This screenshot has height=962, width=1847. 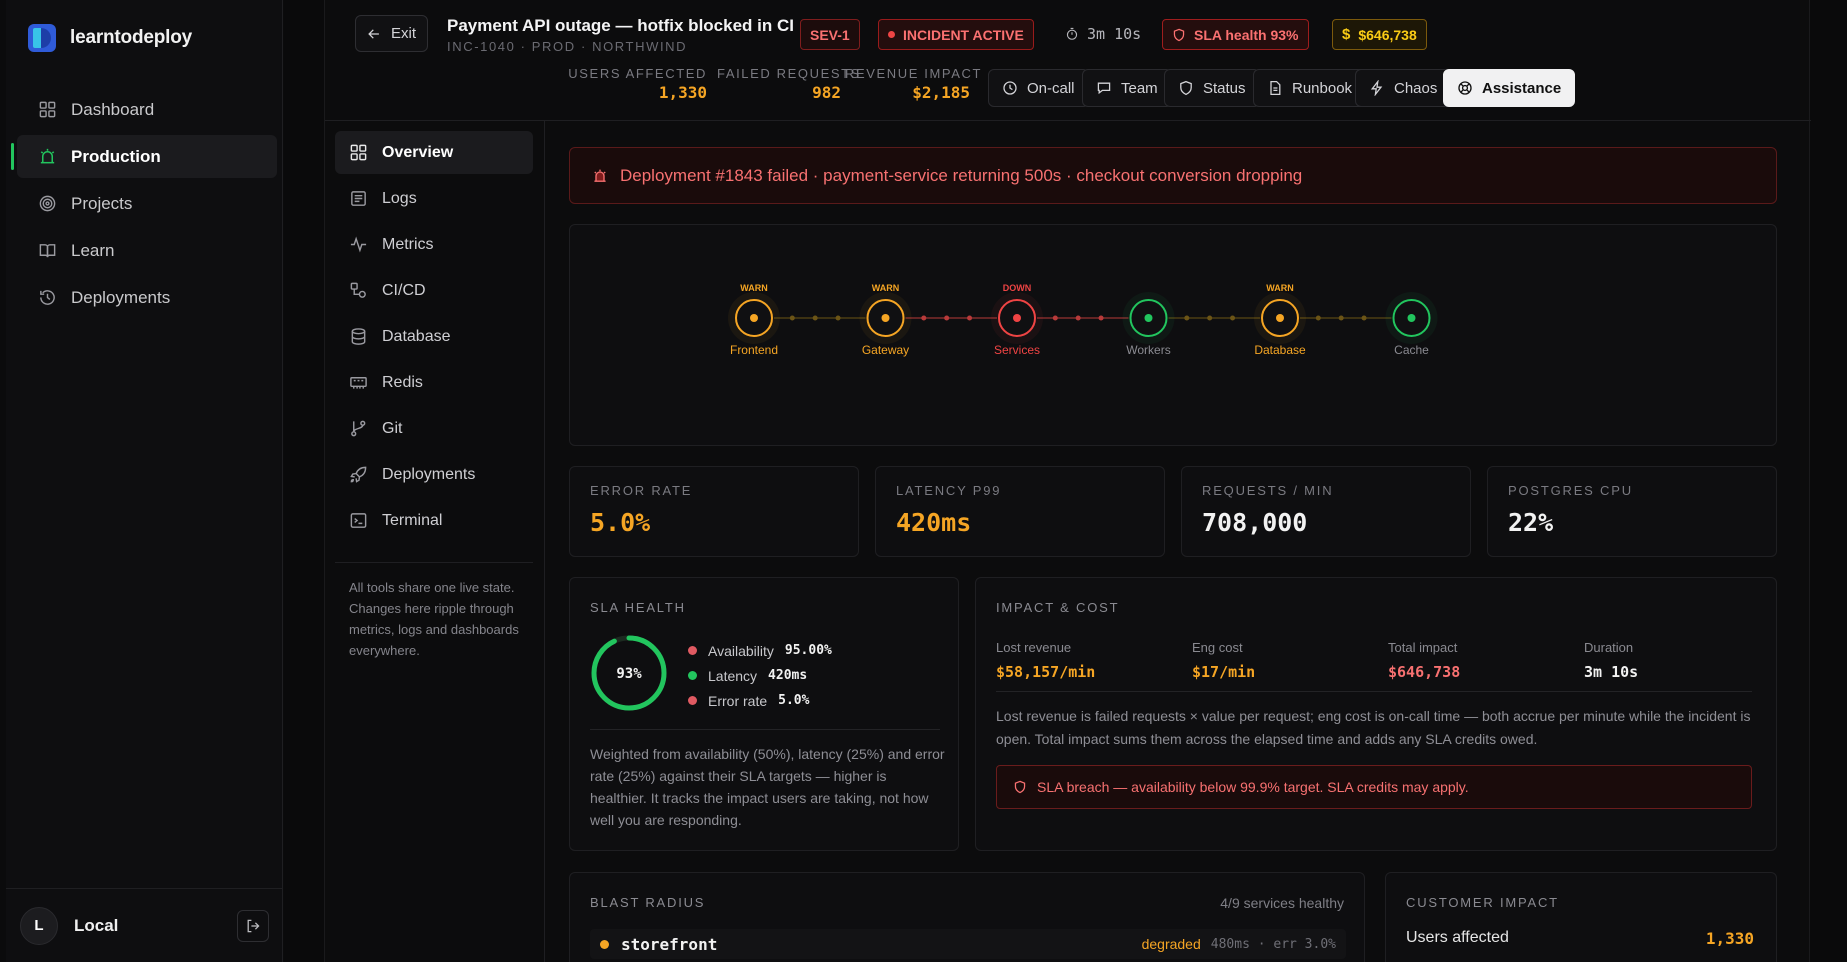 I want to click on stat-value: $2,185, so click(x=941, y=92).